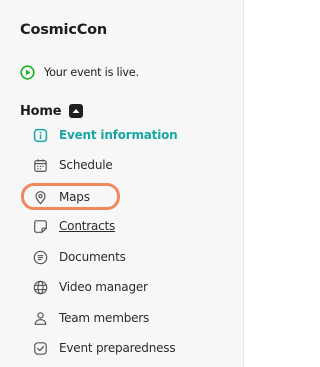 This screenshot has width=320, height=367. What do you see at coordinates (64, 30) in the screenshot?
I see `app-title: CosmicCon` at bounding box center [64, 30].